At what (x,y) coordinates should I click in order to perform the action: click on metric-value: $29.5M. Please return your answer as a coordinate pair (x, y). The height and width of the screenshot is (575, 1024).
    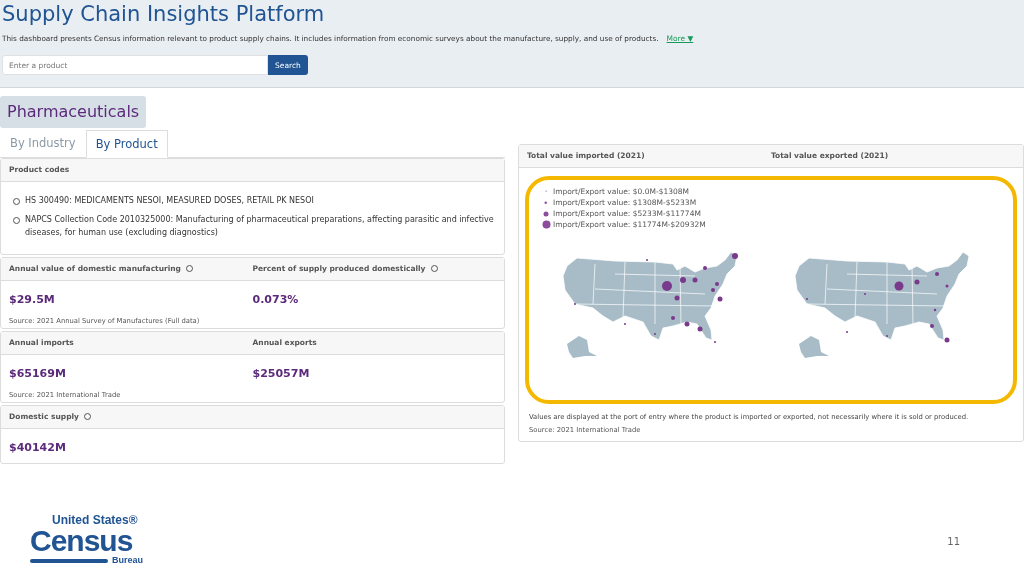
    Looking at the image, I should click on (32, 300).